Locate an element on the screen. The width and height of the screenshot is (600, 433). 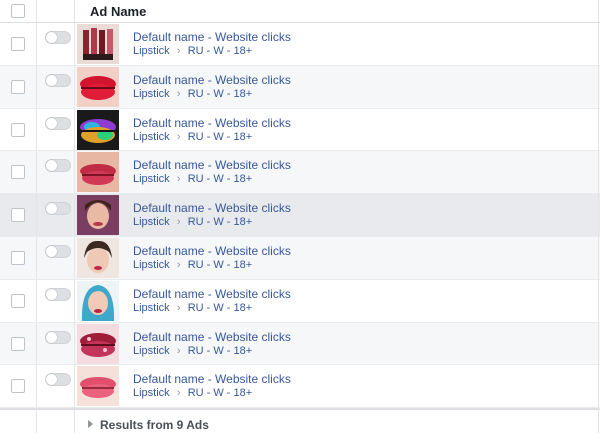
footer-toggle-cell is located at coordinates (56, 421).